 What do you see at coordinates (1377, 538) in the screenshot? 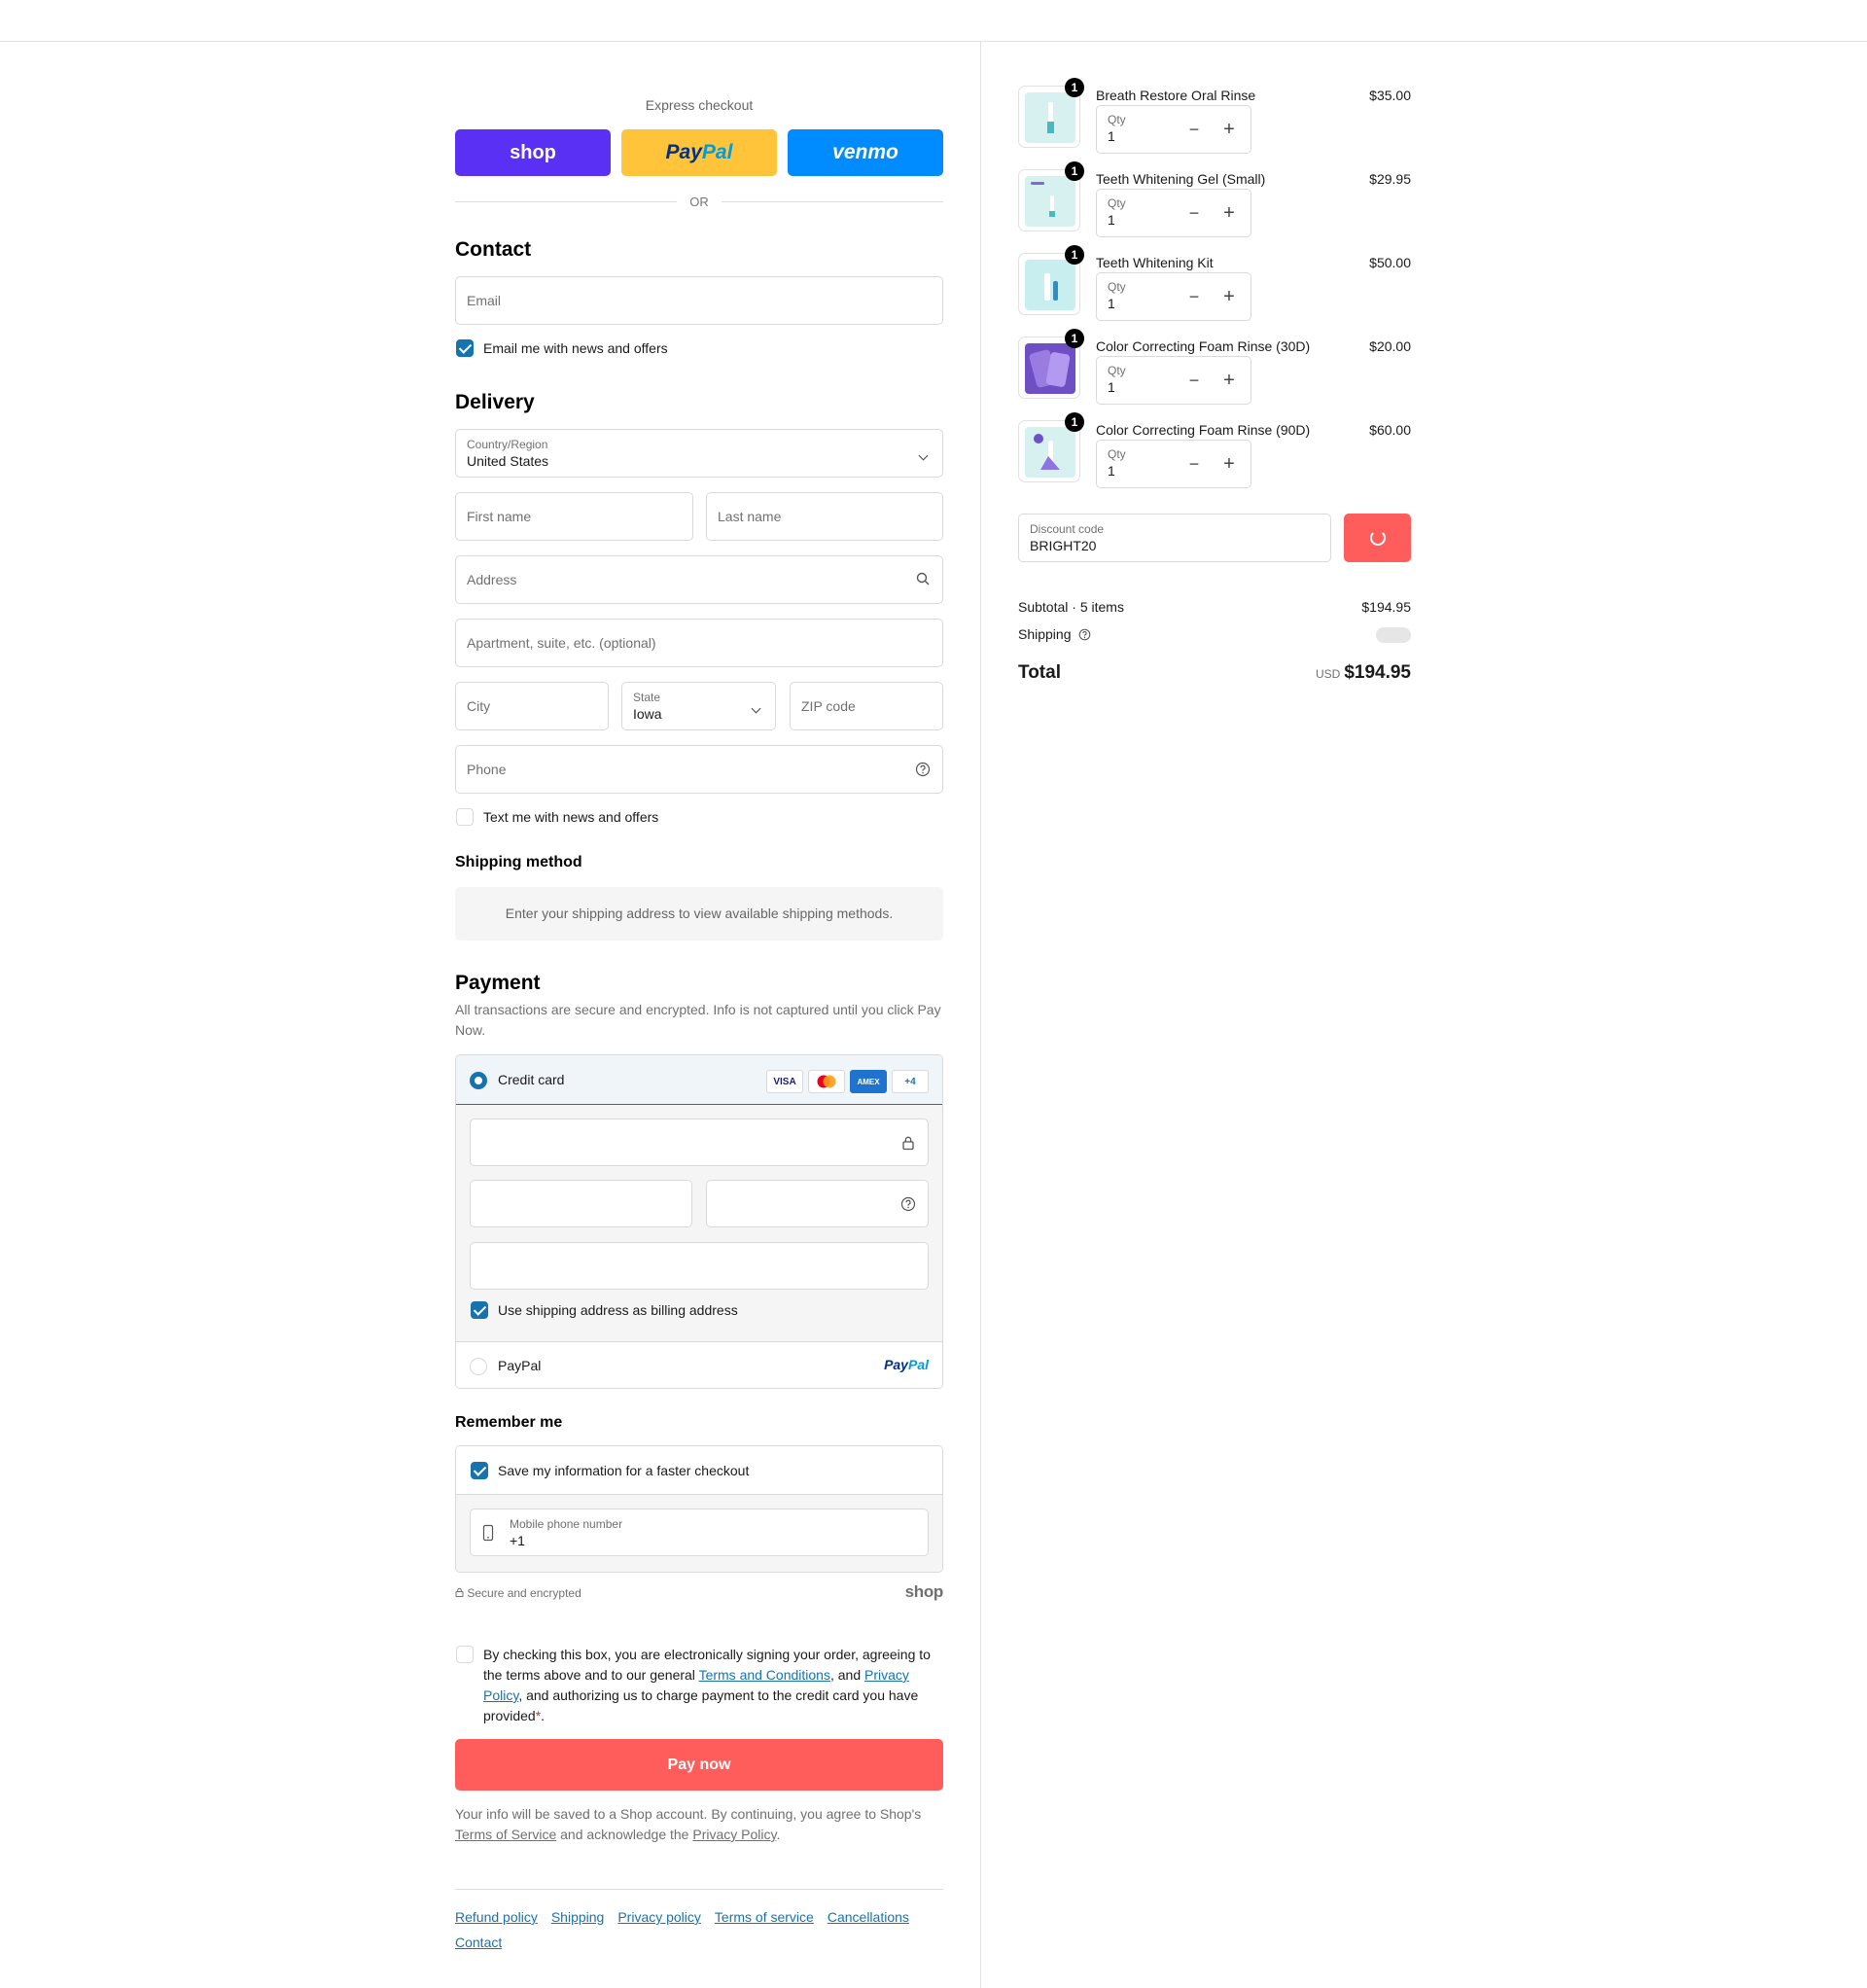
I see `apply-discount-button` at bounding box center [1377, 538].